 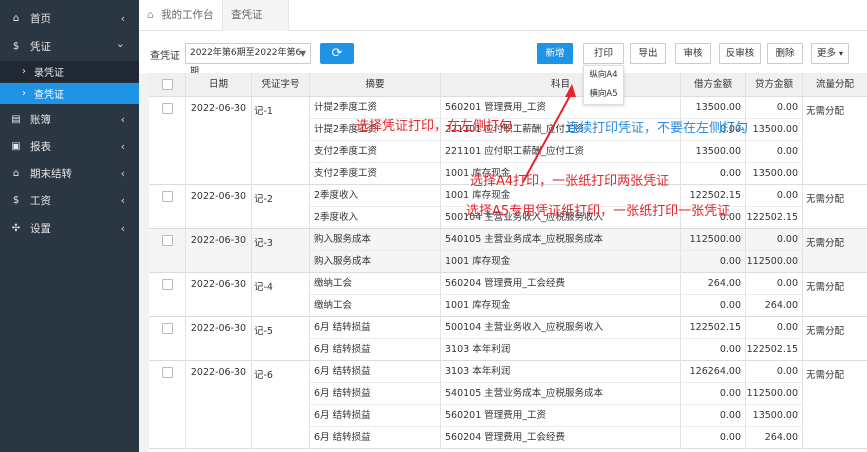 I want to click on table-header: 日期 凭证字号 摘要 科目 借方金额 贷方金额 流量分配, so click(x=508, y=85).